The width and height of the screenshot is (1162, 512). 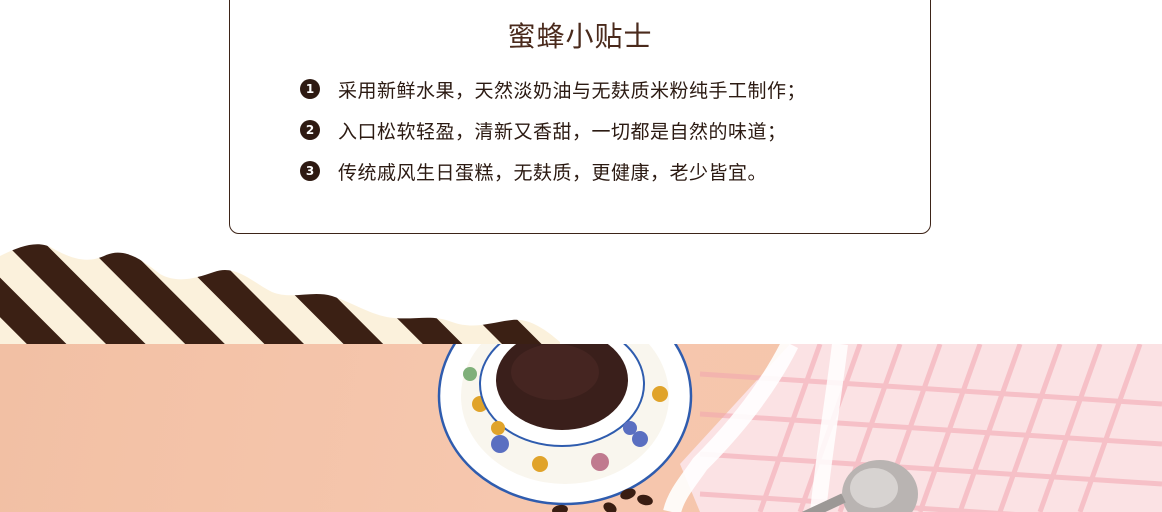 What do you see at coordinates (310, 171) in the screenshot?
I see `number-badge-icon: 3` at bounding box center [310, 171].